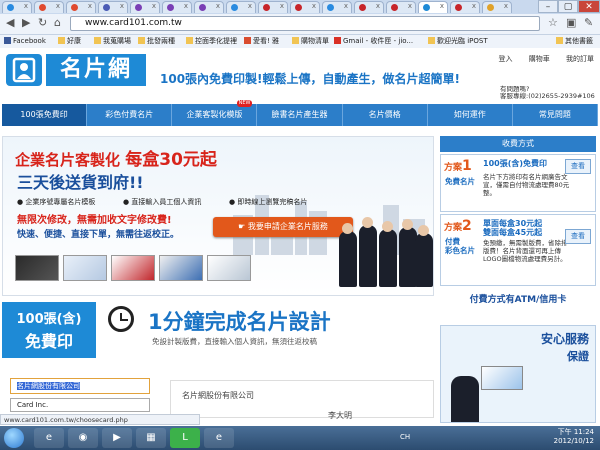 Image resolution: width=600 pixels, height=450 pixels. What do you see at coordinates (117, 438) in the screenshot?
I see `media-player-icon: ▶` at bounding box center [117, 438].